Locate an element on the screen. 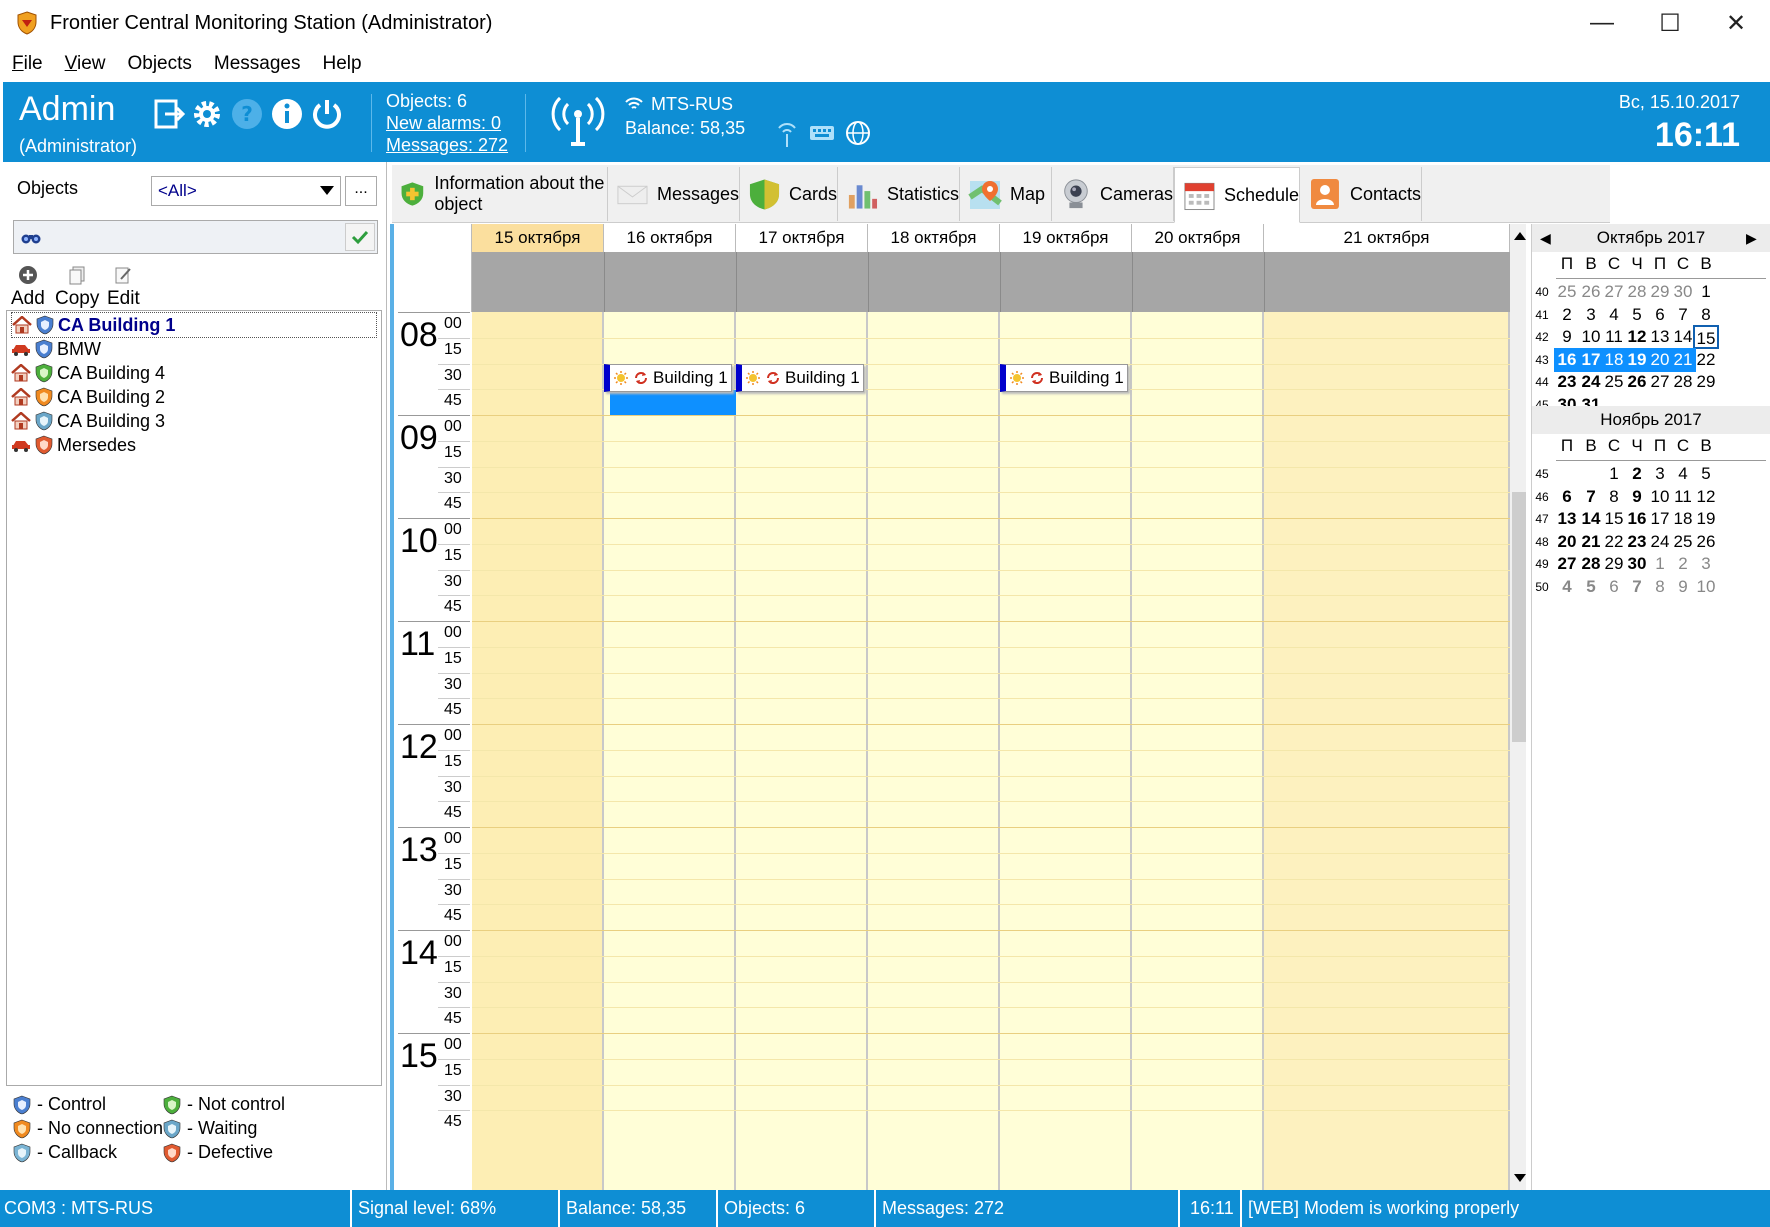  menu-help: Help is located at coordinates (342, 64).